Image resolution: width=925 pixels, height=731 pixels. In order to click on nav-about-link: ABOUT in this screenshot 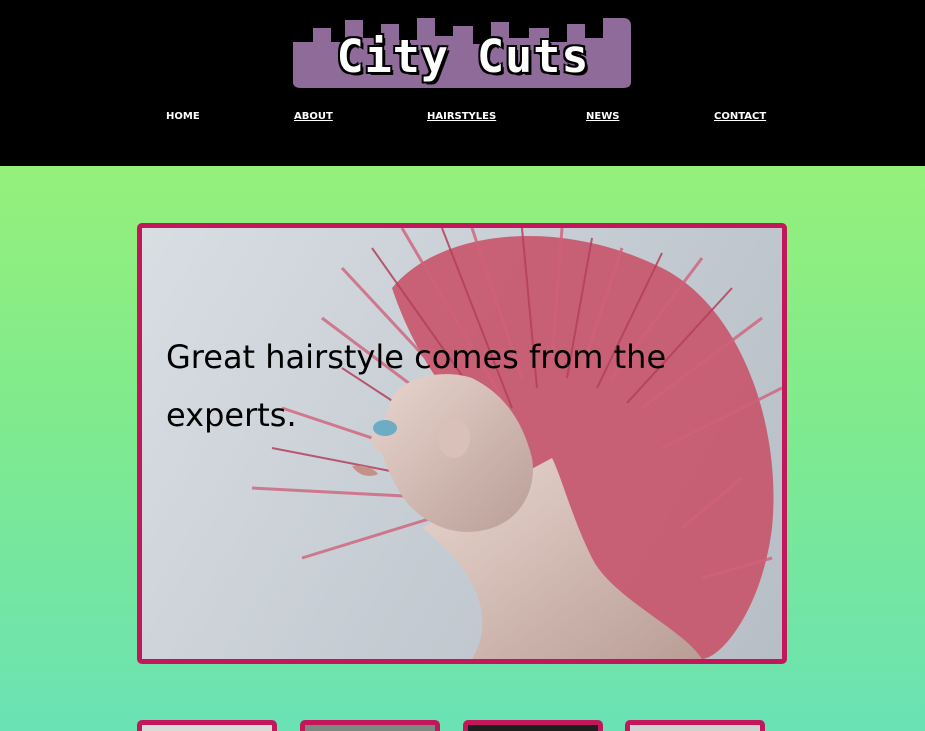, I will do `click(313, 116)`.